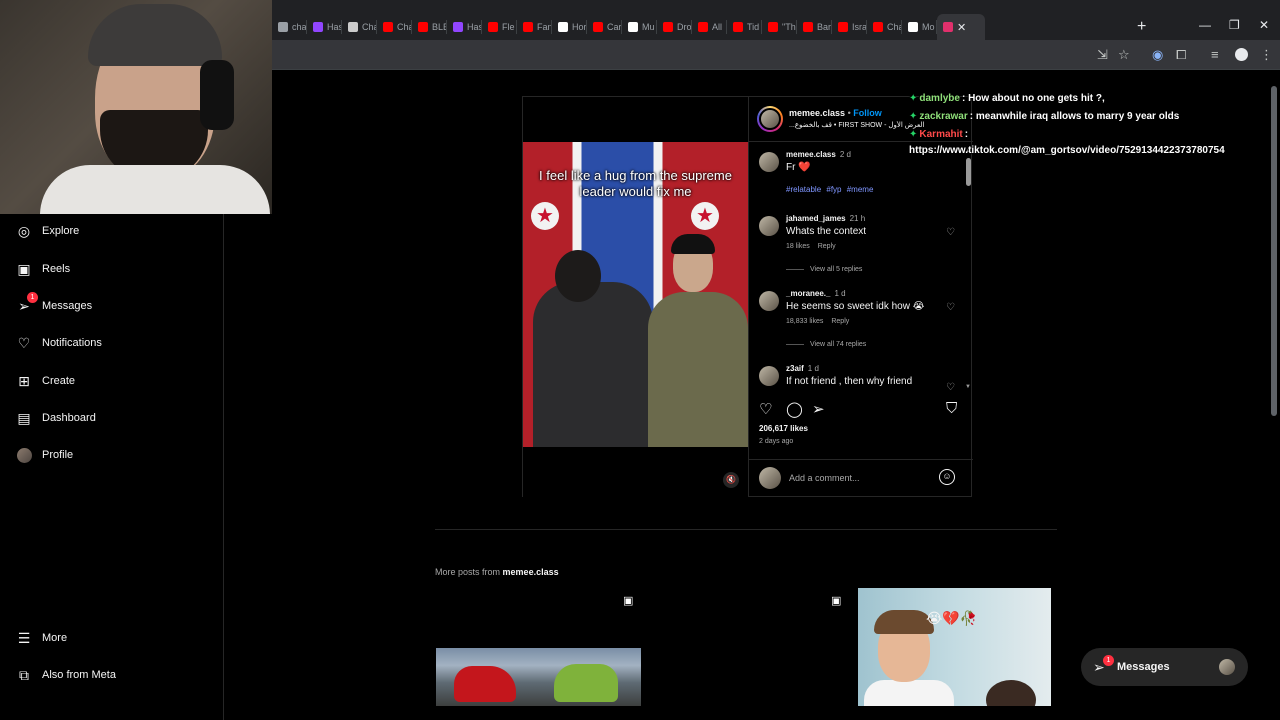  I want to click on bookmark-icon: ⛉, so click(951, 408).